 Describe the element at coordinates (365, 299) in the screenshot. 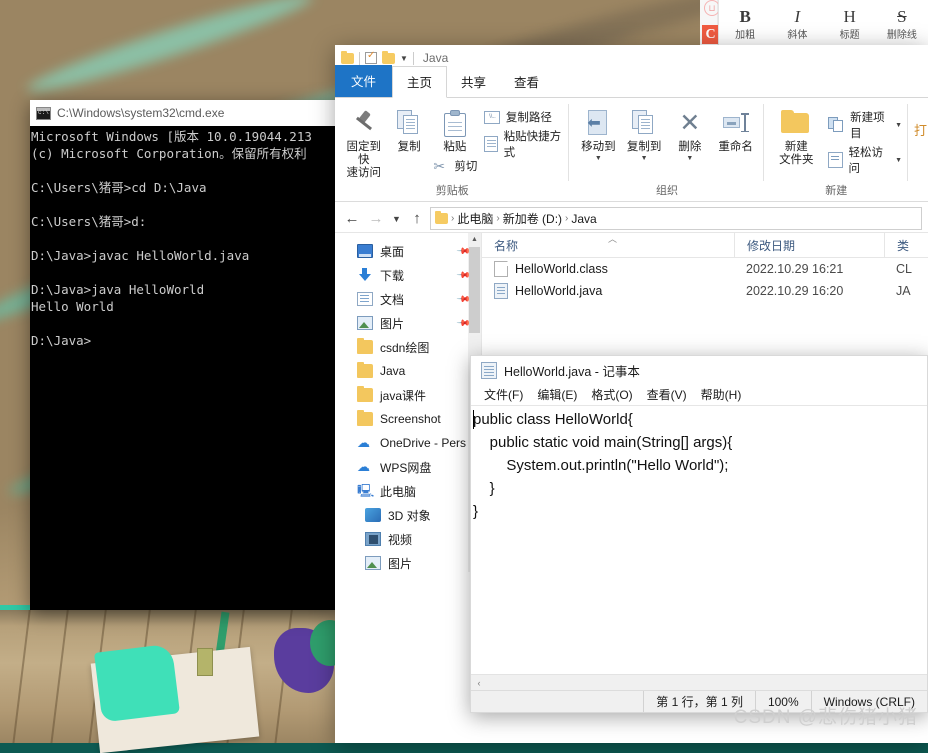

I see `documents-icon` at that location.